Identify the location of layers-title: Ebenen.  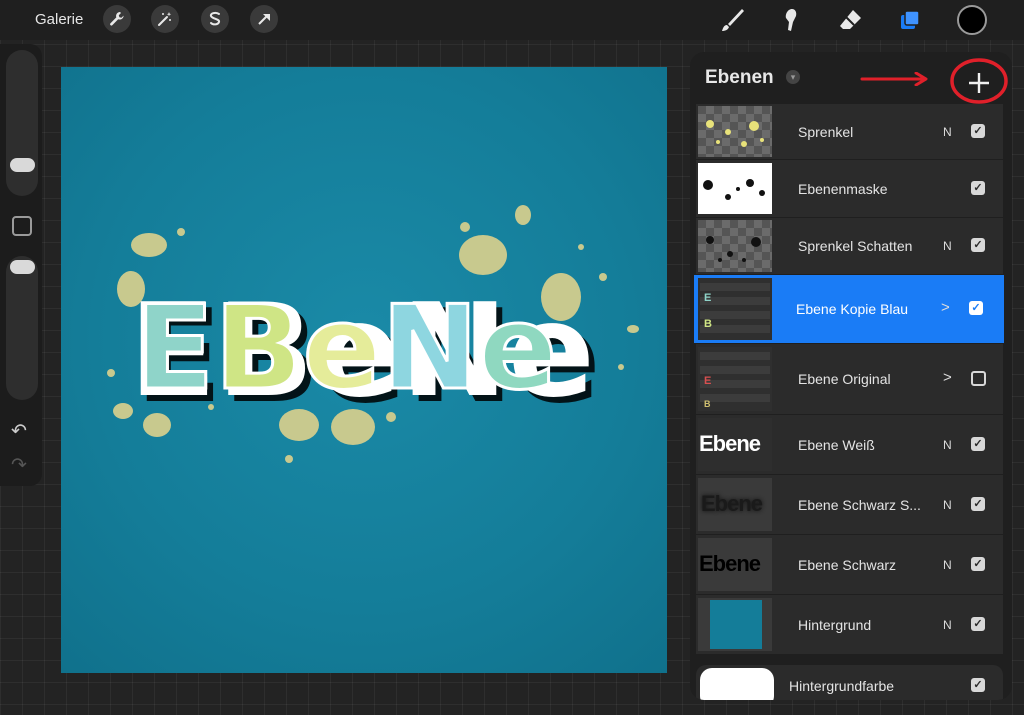
(739, 78).